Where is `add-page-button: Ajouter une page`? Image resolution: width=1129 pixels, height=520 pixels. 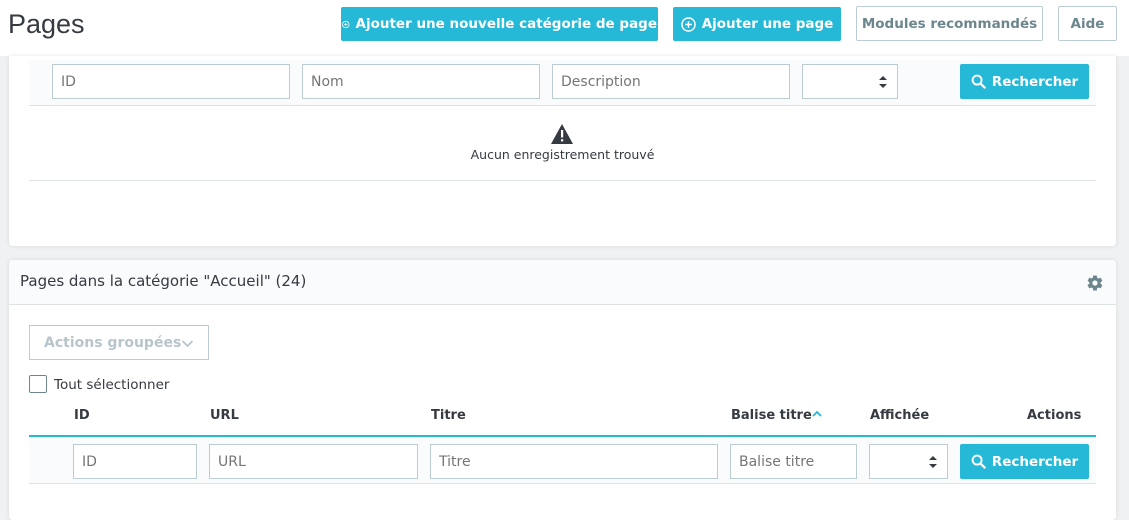
add-page-button: Ajouter une page is located at coordinates (757, 24).